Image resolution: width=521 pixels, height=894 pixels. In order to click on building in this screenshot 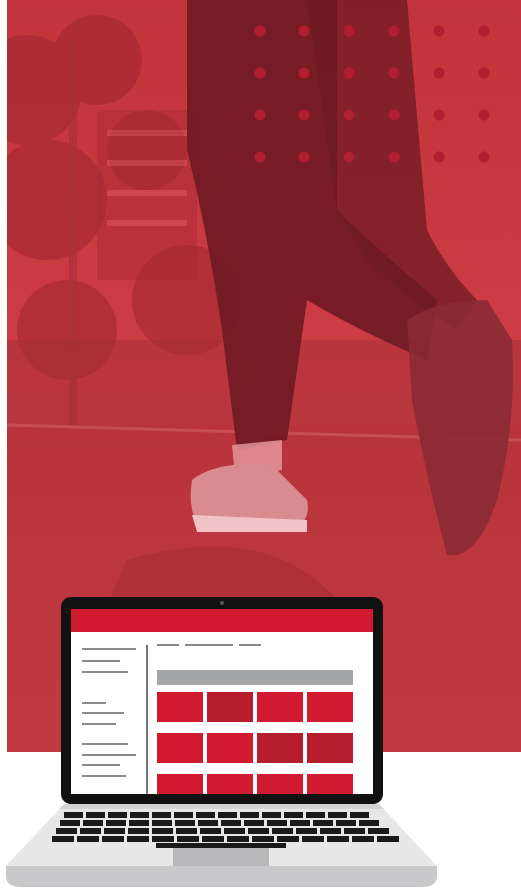, I will do `click(147, 195)`.